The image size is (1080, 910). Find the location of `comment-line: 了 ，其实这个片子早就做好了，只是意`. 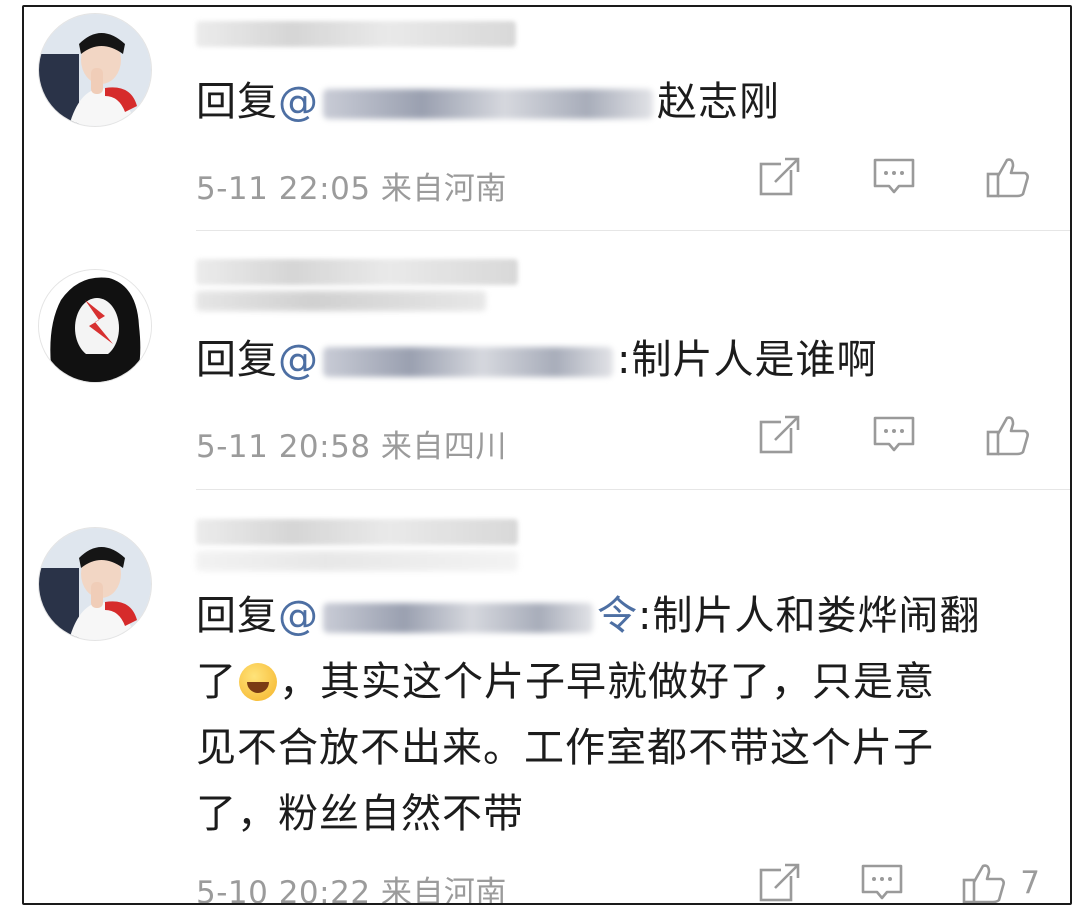

comment-line: 了 ，其实这个片子早就做好了，只是意 is located at coordinates (613, 682).